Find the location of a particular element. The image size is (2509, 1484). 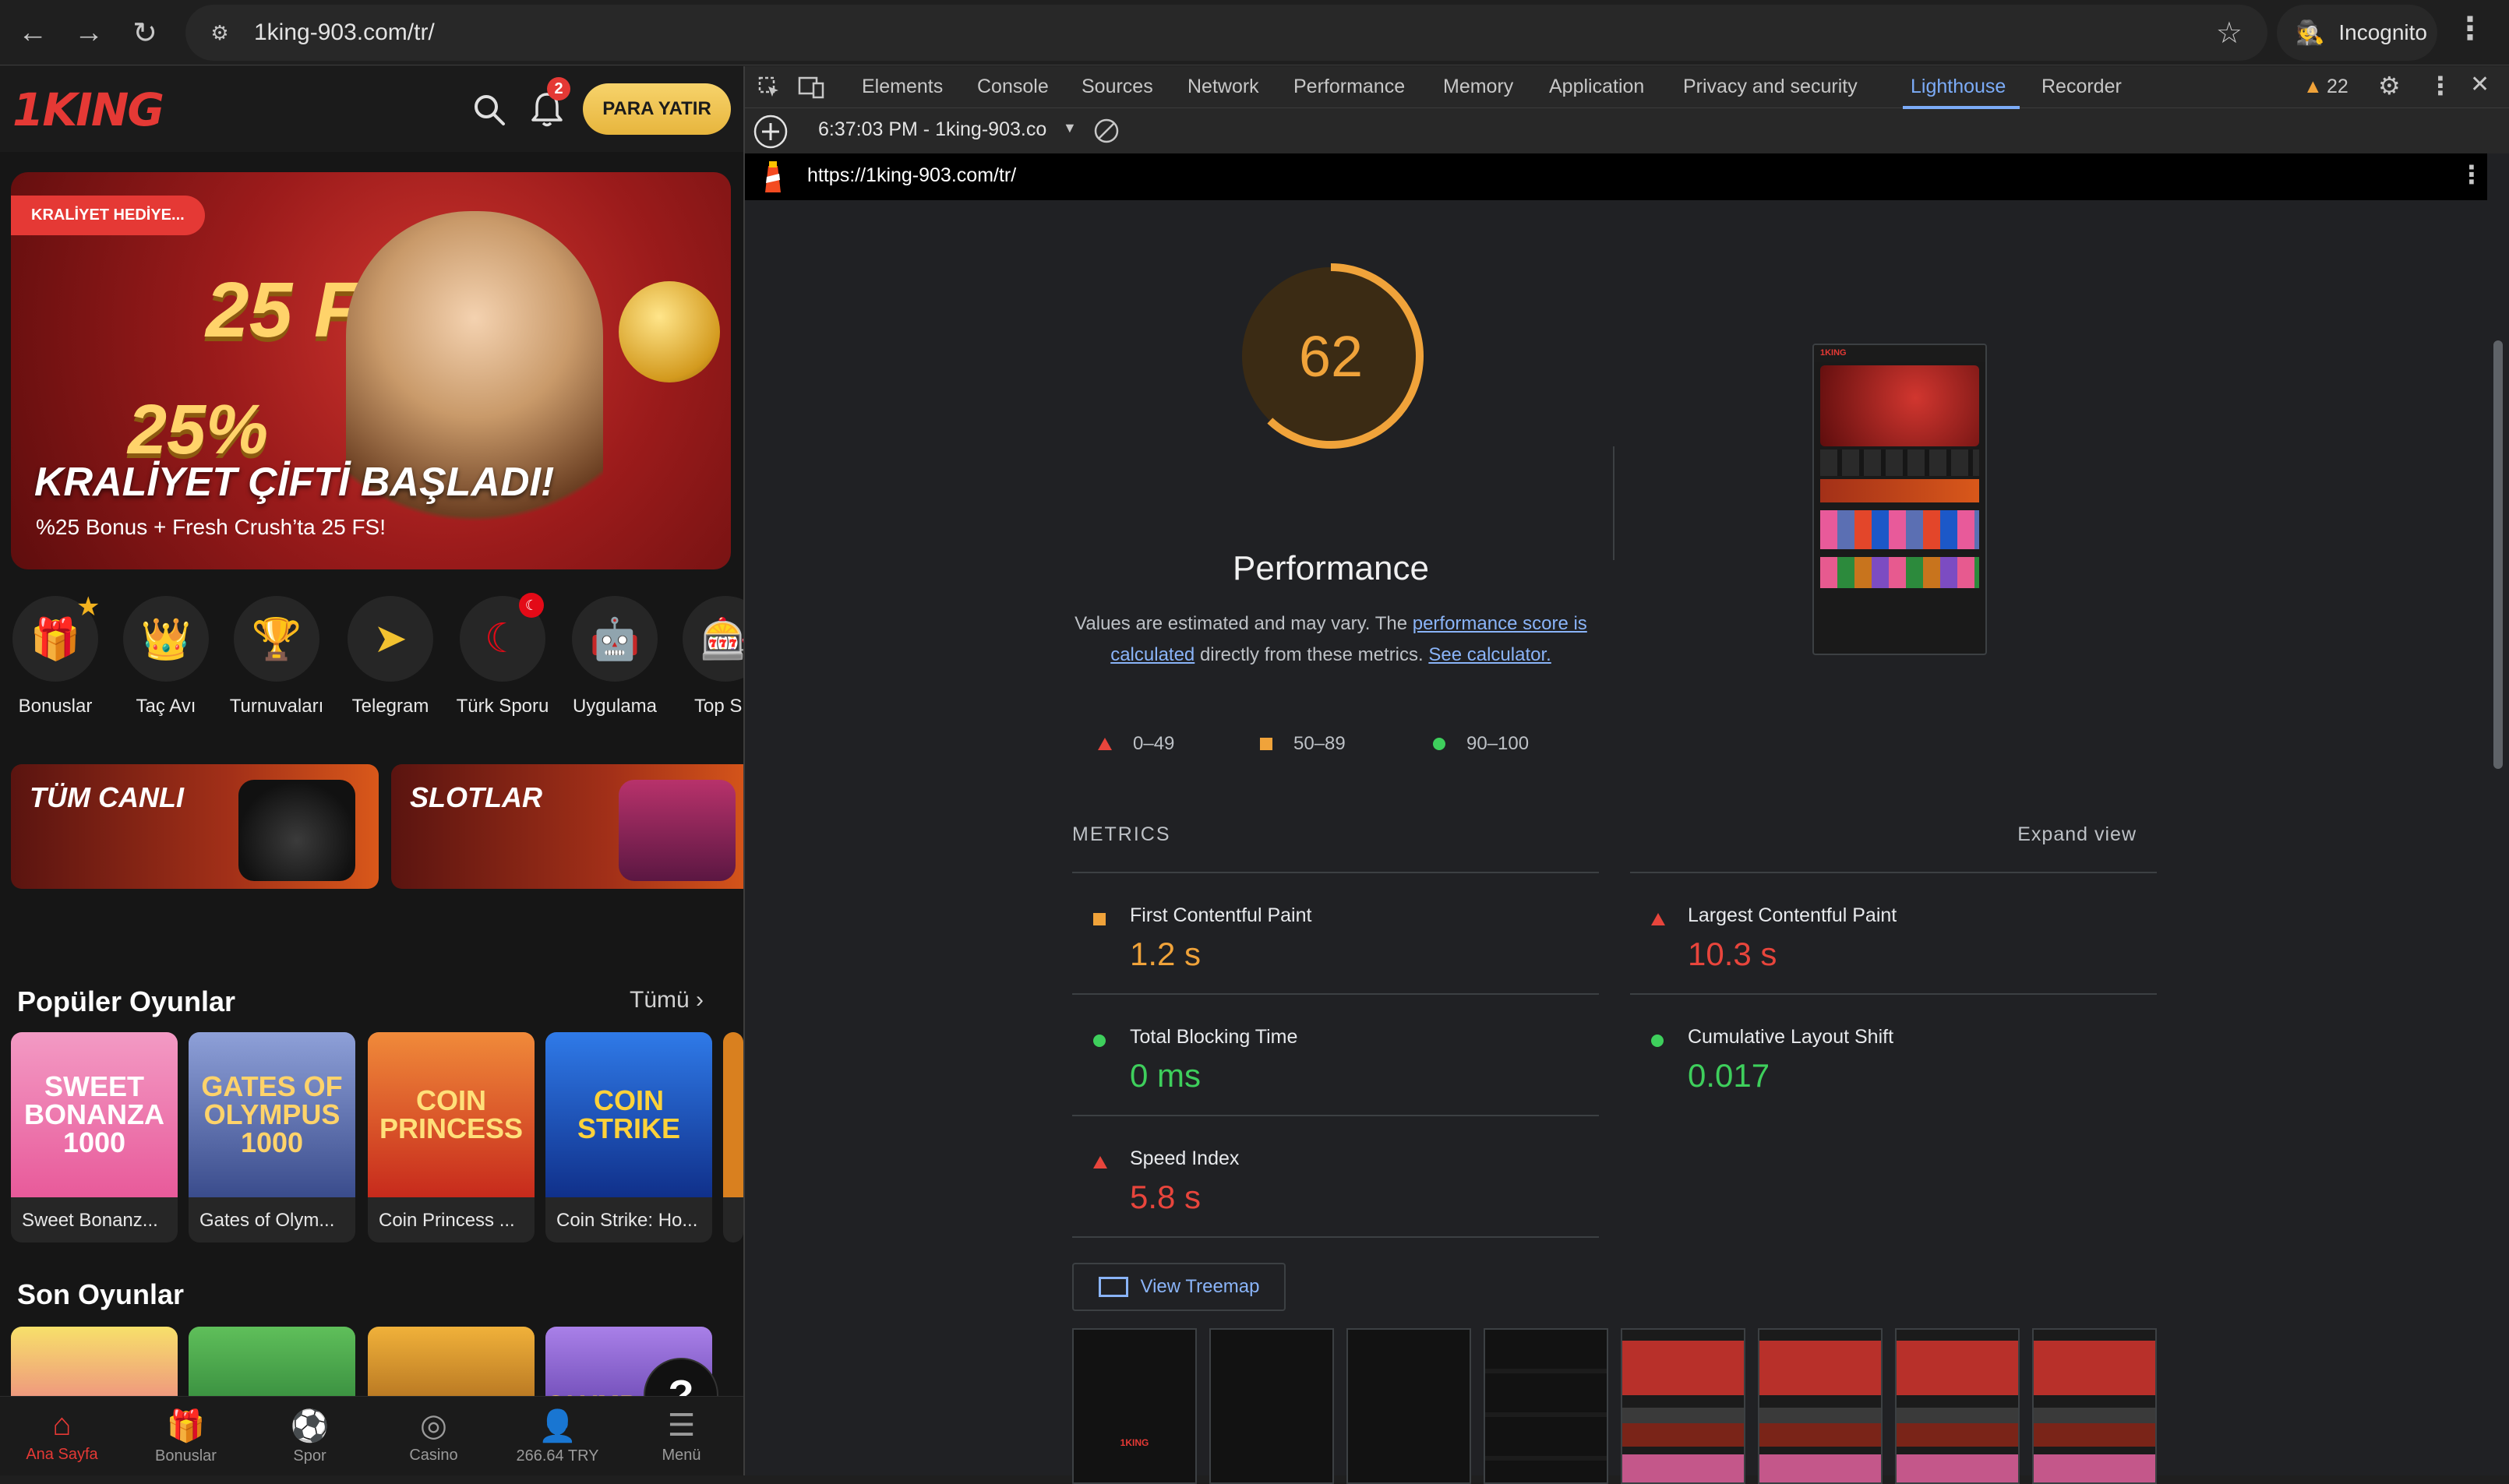

incognito-badge: 🕵 Incognito is located at coordinates (2357, 33).